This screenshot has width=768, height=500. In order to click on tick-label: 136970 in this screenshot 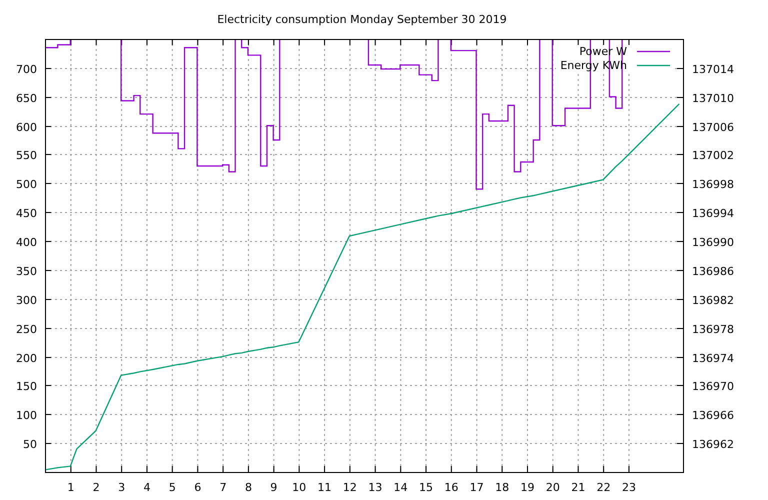, I will do `click(713, 386)`.